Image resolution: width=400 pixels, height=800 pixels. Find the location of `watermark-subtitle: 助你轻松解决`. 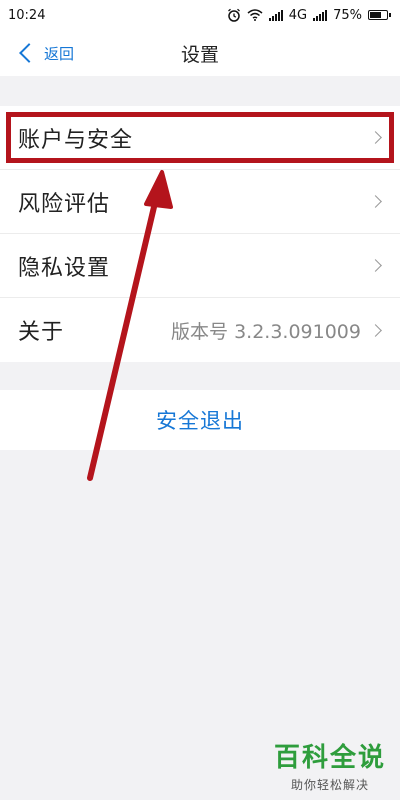

watermark-subtitle: 助你轻松解决 is located at coordinates (329, 785).